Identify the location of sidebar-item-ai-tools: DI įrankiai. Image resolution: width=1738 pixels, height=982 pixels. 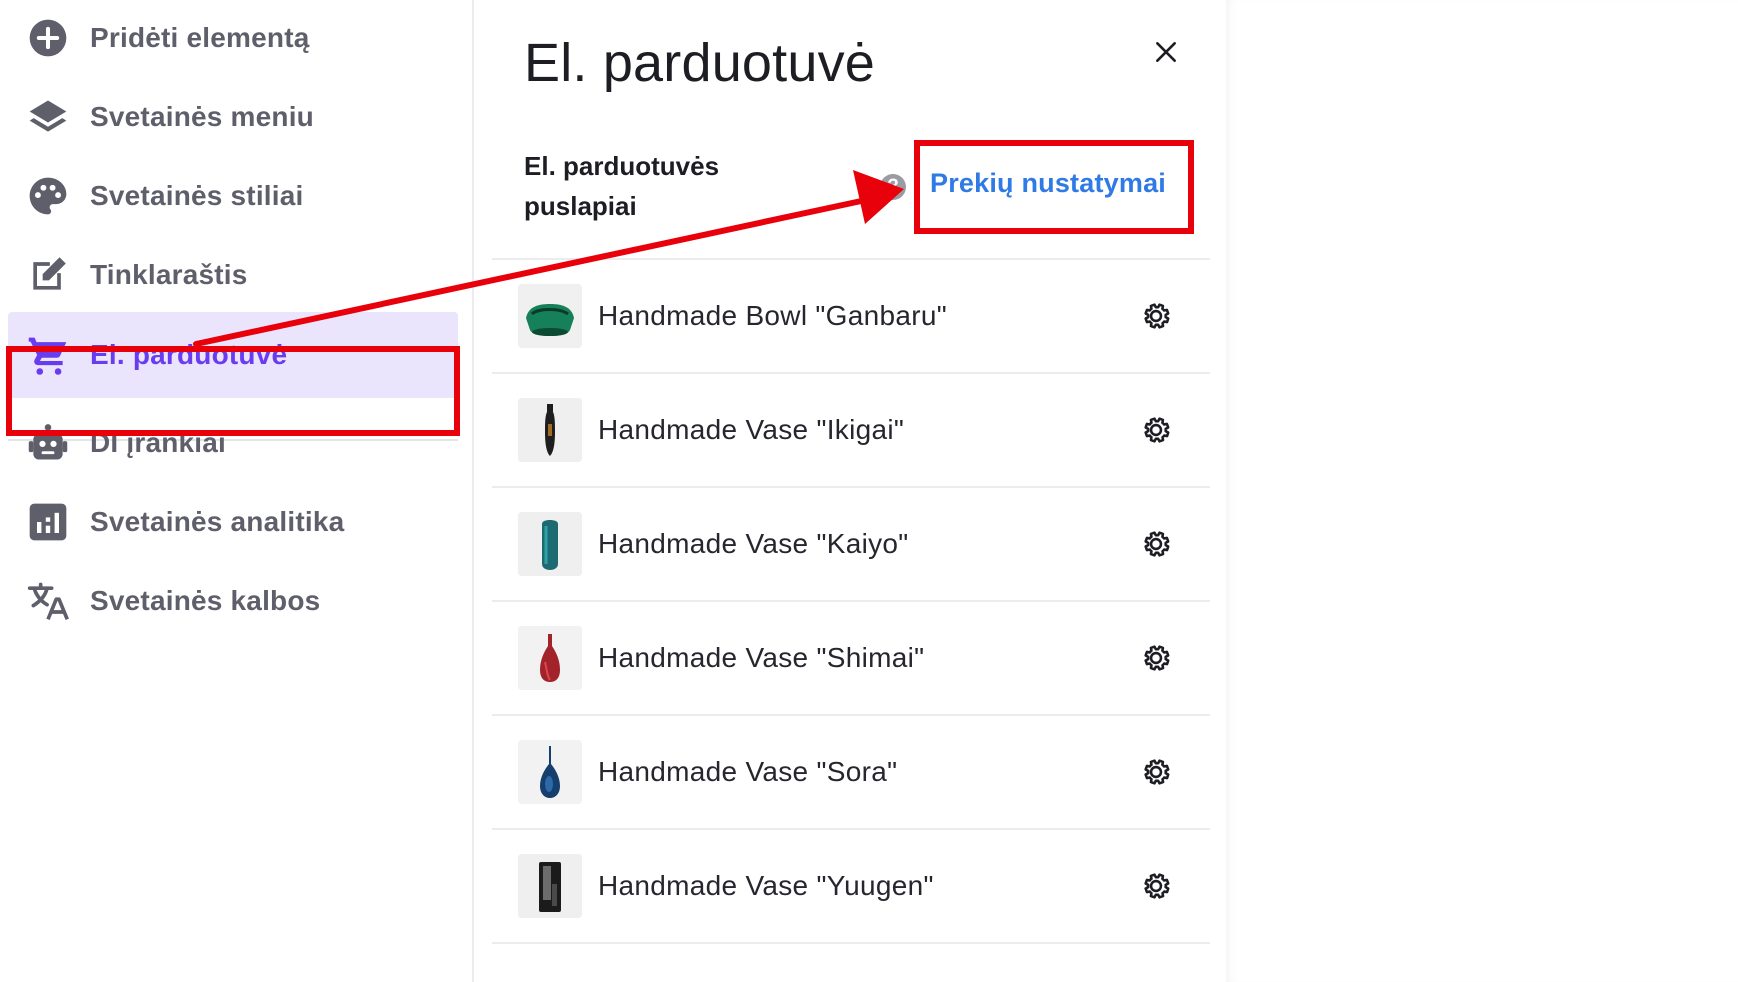
(233, 443).